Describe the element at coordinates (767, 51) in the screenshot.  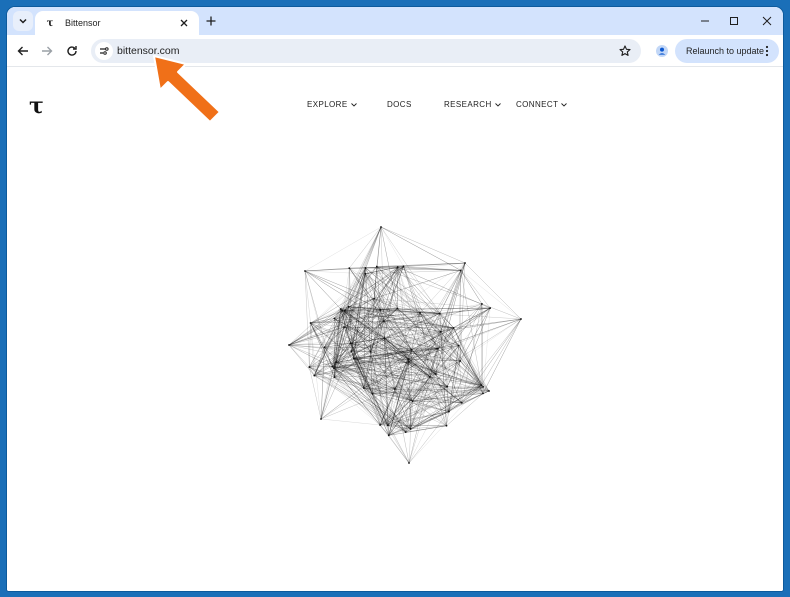
I see `kebab-menu-icon` at that location.